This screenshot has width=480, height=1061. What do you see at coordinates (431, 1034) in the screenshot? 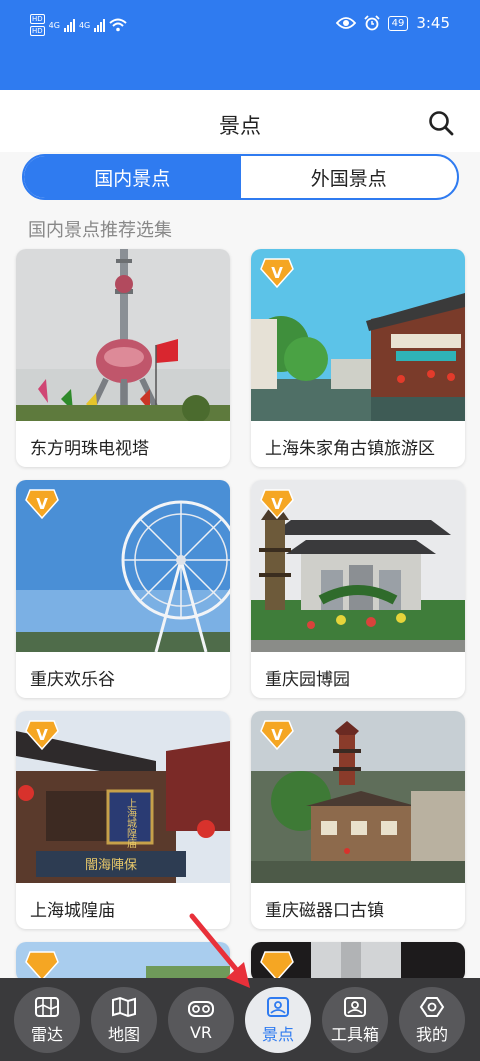
I see `nav-label: 我的` at bounding box center [431, 1034].